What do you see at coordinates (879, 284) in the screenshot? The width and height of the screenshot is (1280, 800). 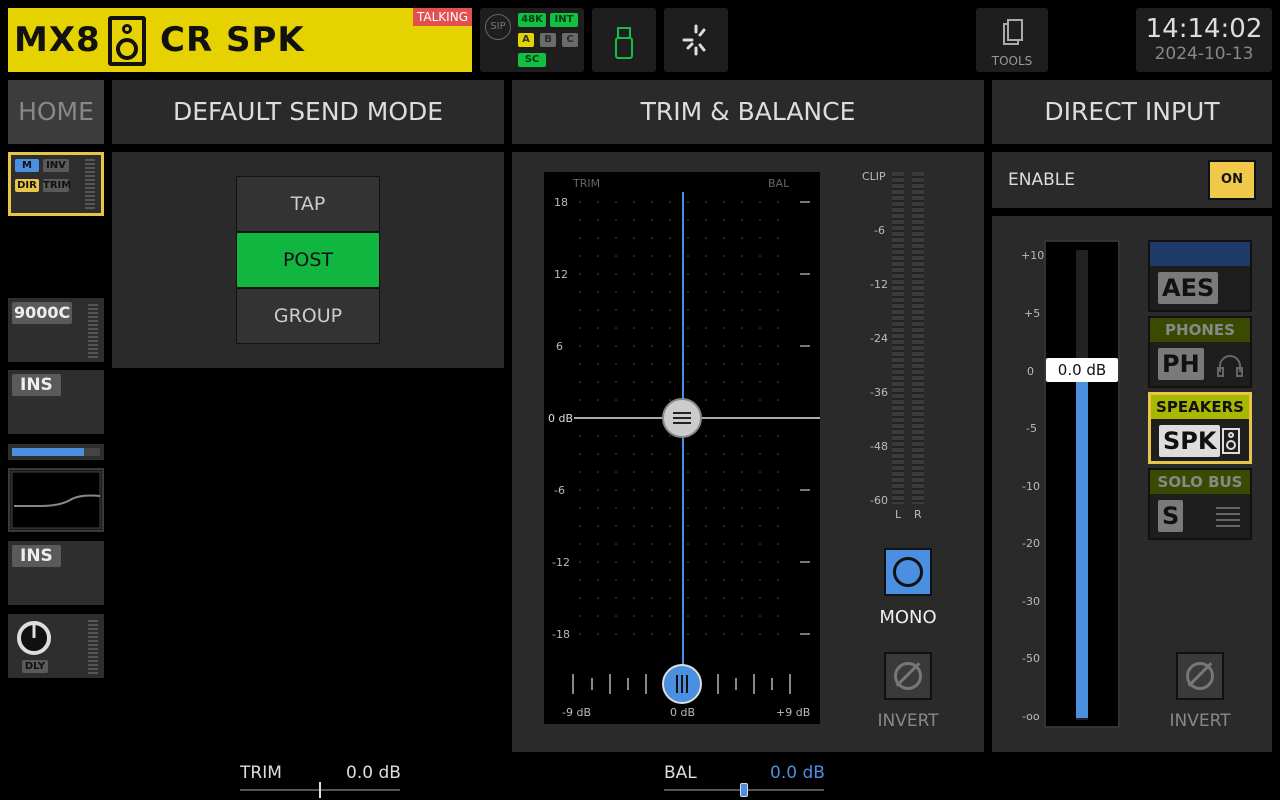 I see `meter-tick-12: -12` at bounding box center [879, 284].